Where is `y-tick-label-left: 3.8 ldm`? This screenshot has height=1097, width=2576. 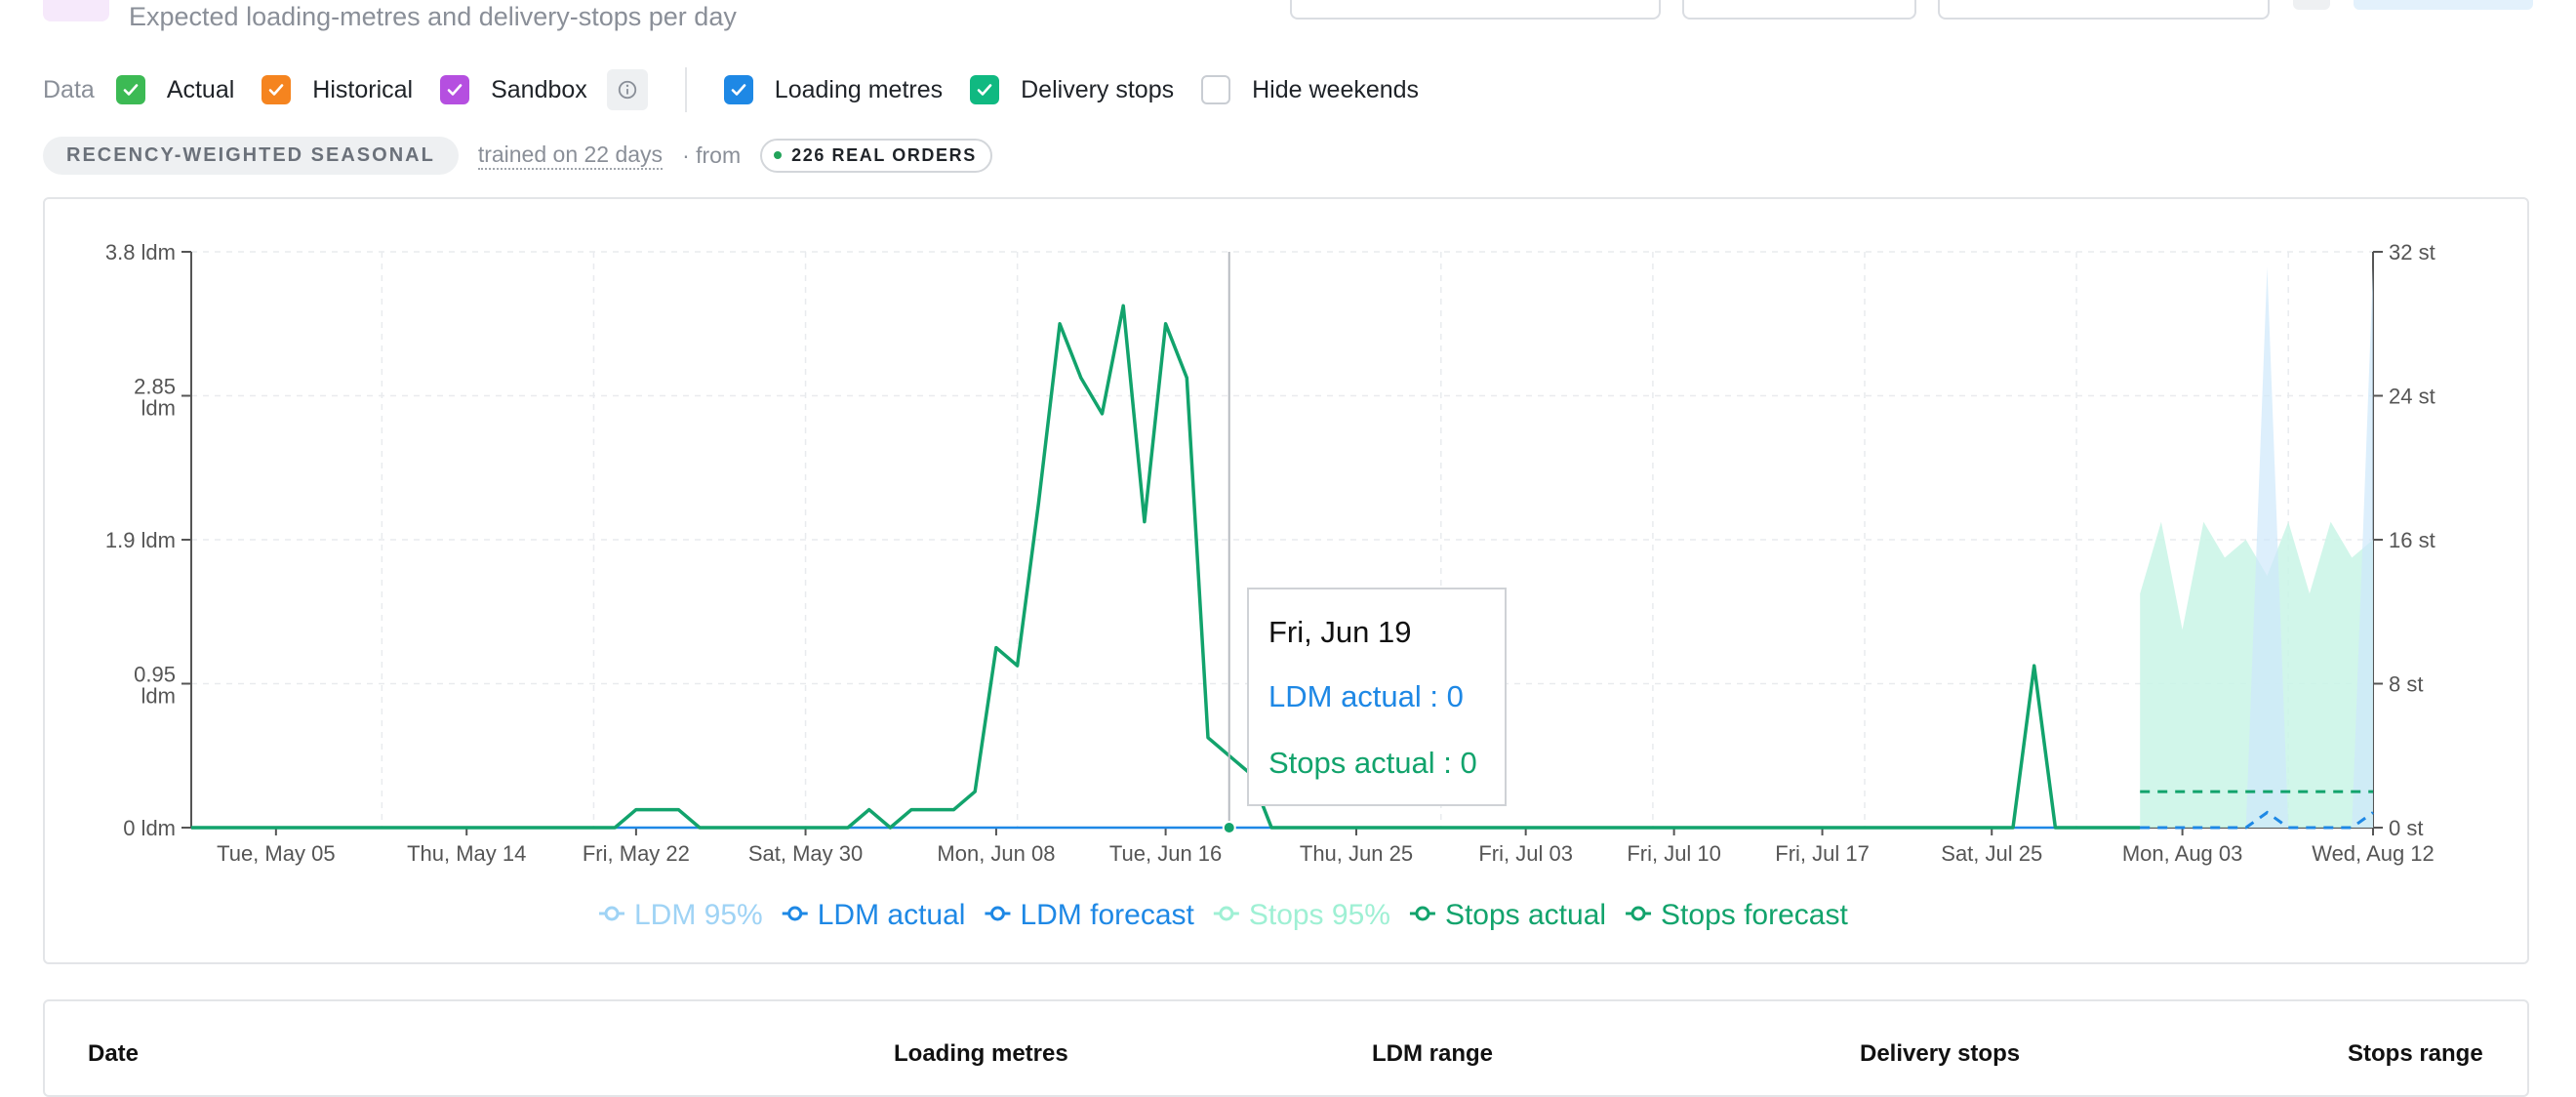
y-tick-label-left: 3.8 ldm is located at coordinates (140, 252).